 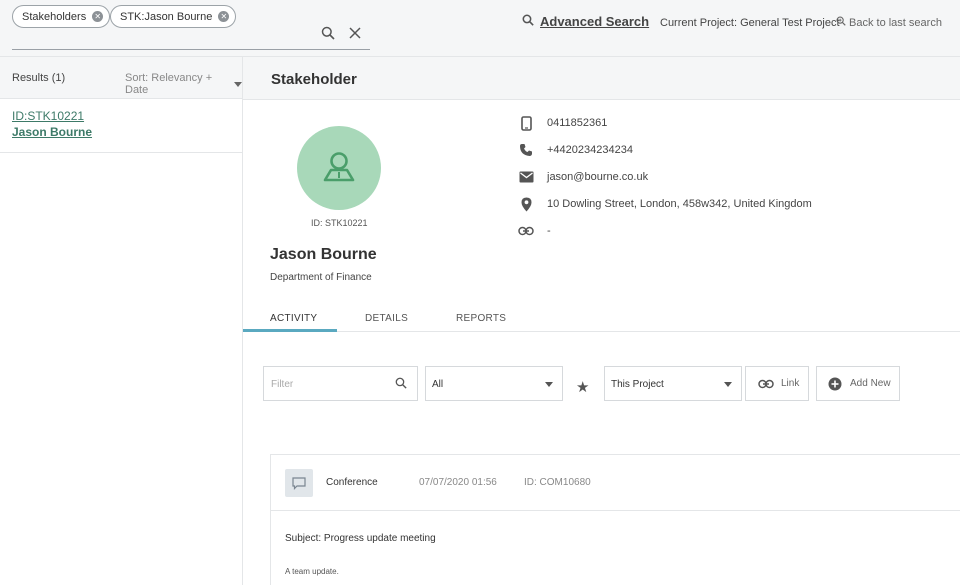 I want to click on add-new-button: Add New, so click(x=858, y=383).